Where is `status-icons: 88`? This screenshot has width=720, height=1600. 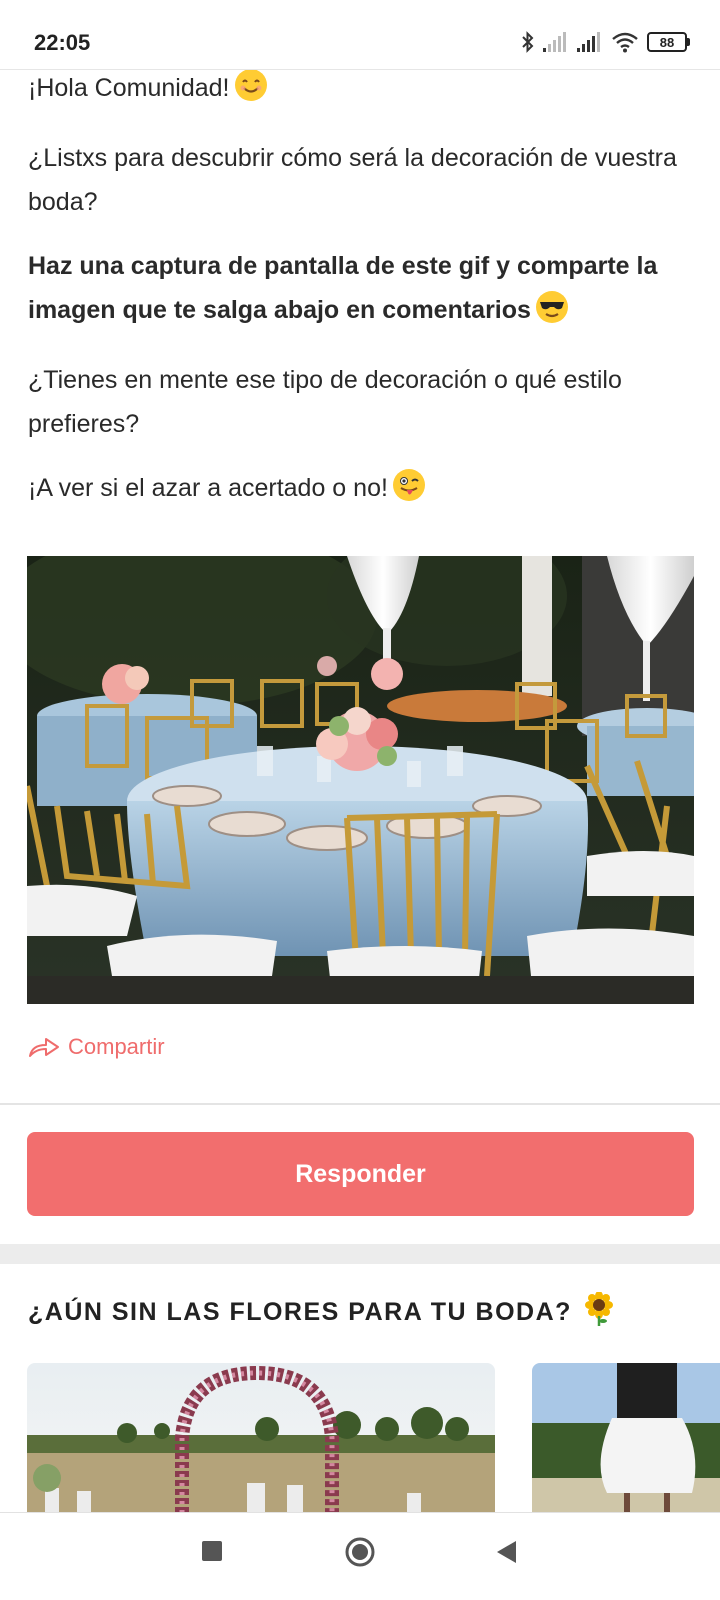 status-icons: 88 is located at coordinates (605, 42).